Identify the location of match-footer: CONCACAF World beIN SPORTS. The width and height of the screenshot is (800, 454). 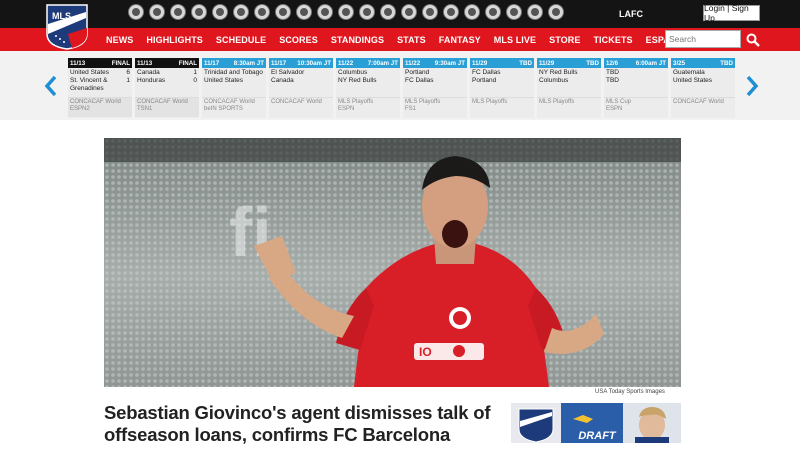
(234, 107).